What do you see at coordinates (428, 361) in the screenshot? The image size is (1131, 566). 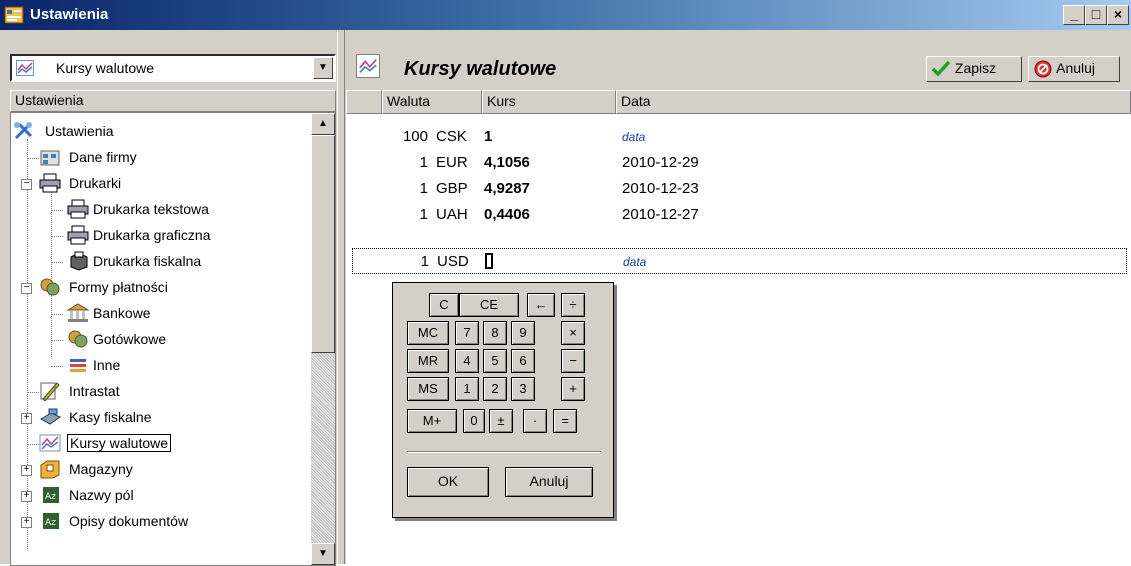 I see `calc-mr-button: MR` at bounding box center [428, 361].